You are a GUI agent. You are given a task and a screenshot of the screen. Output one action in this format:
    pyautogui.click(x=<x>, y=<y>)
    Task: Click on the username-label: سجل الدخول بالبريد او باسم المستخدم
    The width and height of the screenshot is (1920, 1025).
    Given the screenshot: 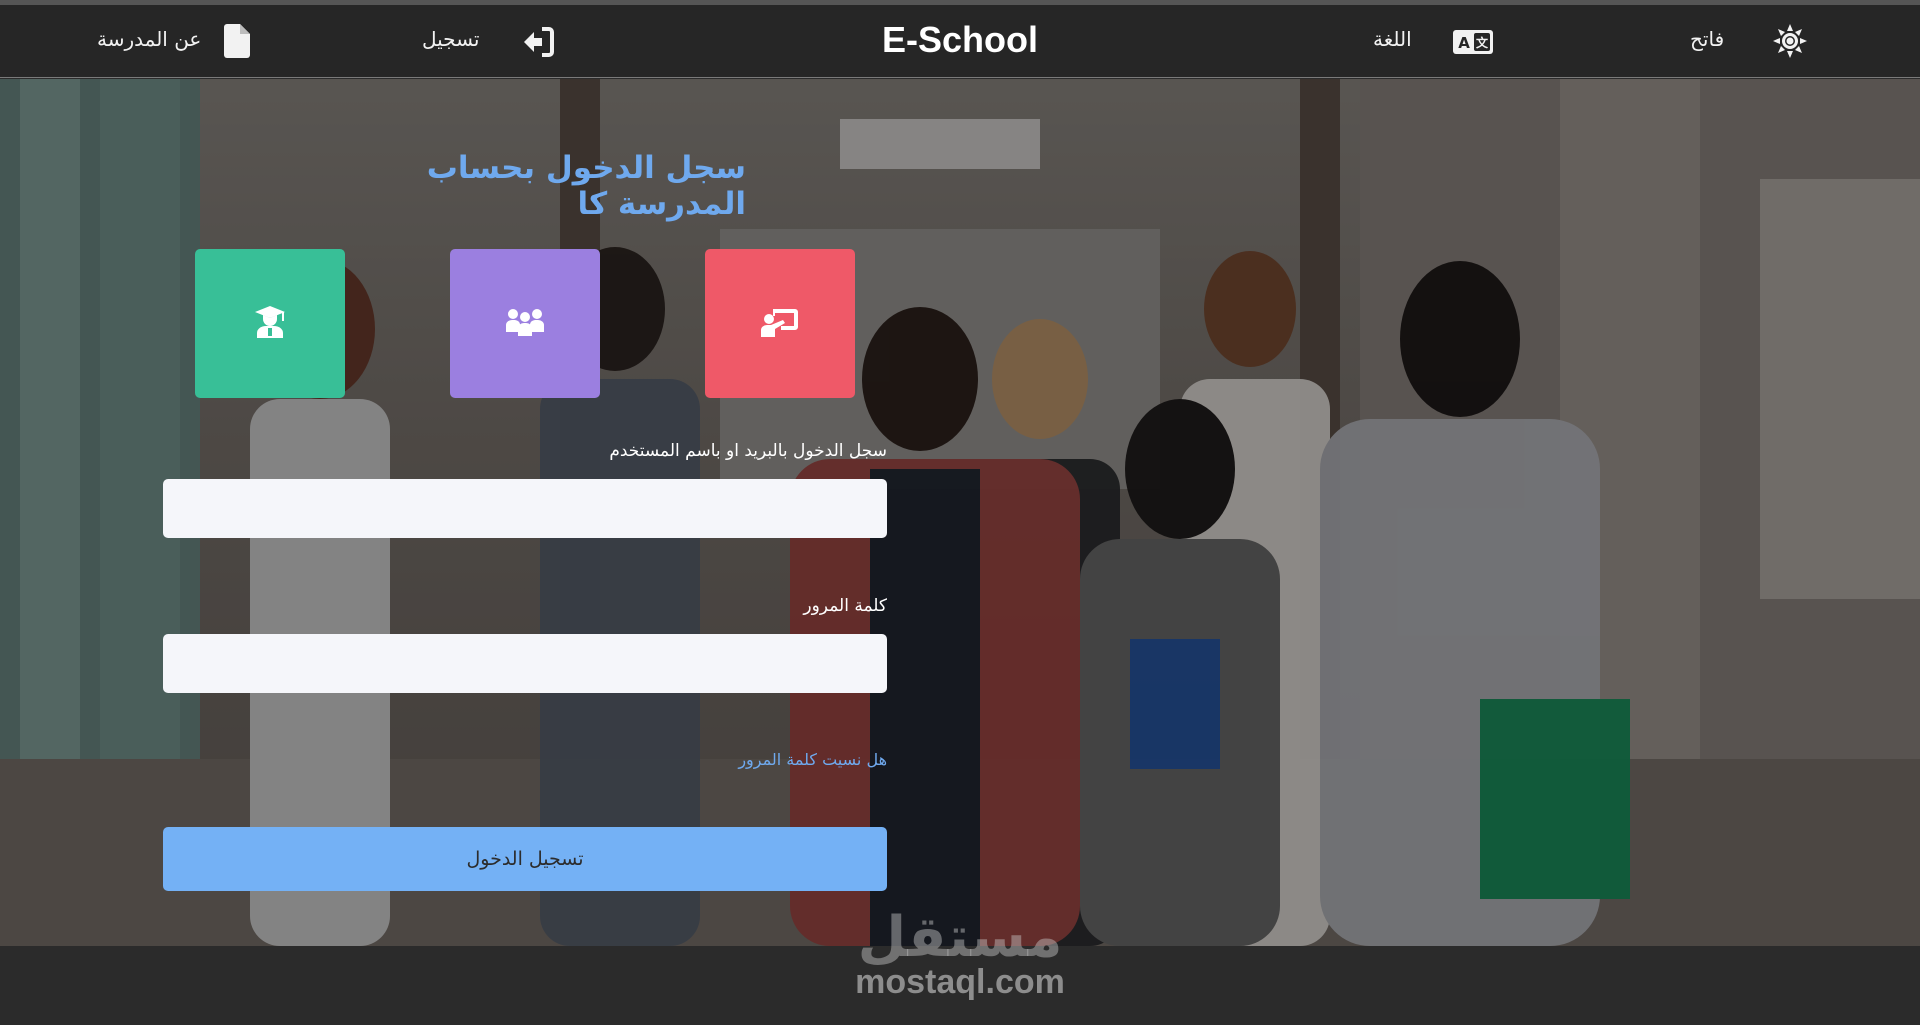 What is the action you would take?
    pyautogui.click(x=748, y=451)
    